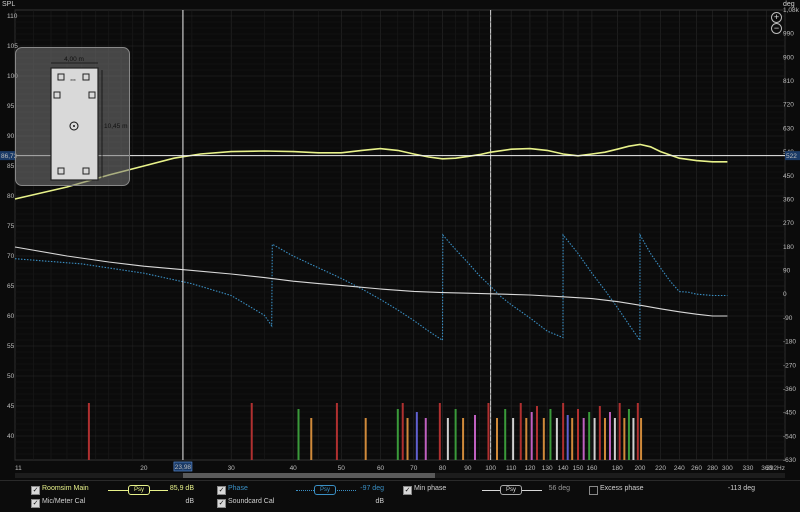  I want to click on legend-mic-name: Mic/Meter Cal, so click(64, 501).